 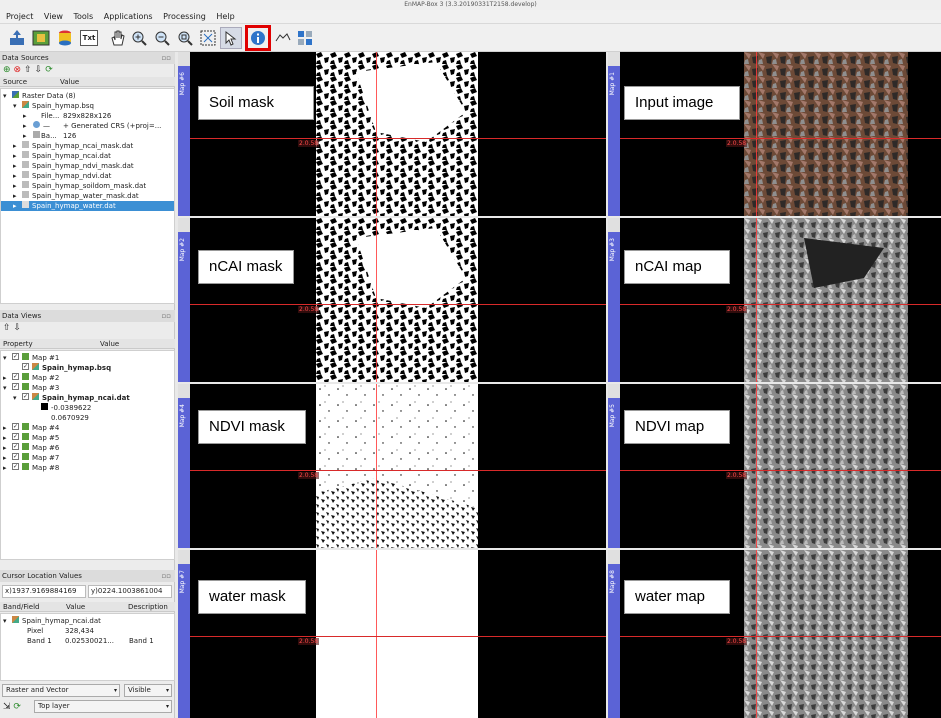 What do you see at coordinates (110, 344) in the screenshot?
I see `col-value: Value` at bounding box center [110, 344].